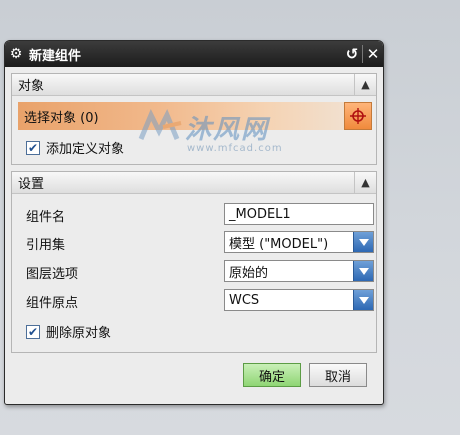  Describe the element at coordinates (249, 273) in the screenshot. I see `layer-option-value: 原始的` at that location.